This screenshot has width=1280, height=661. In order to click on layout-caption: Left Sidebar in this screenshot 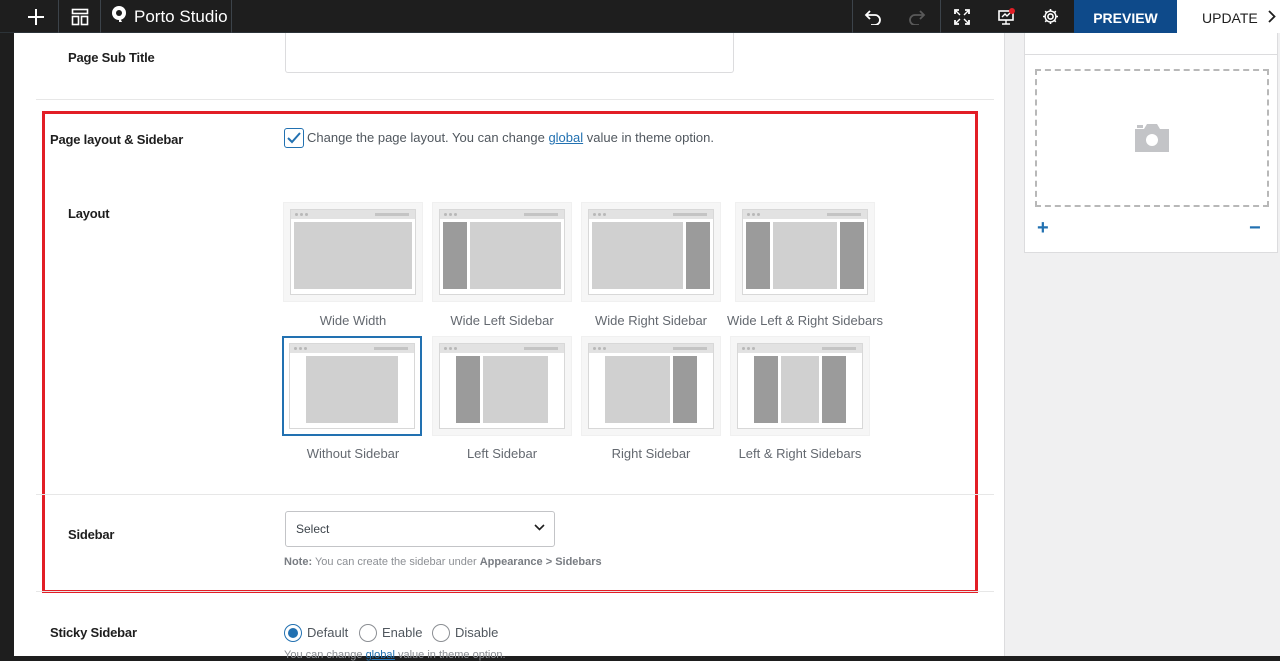, I will do `click(502, 453)`.